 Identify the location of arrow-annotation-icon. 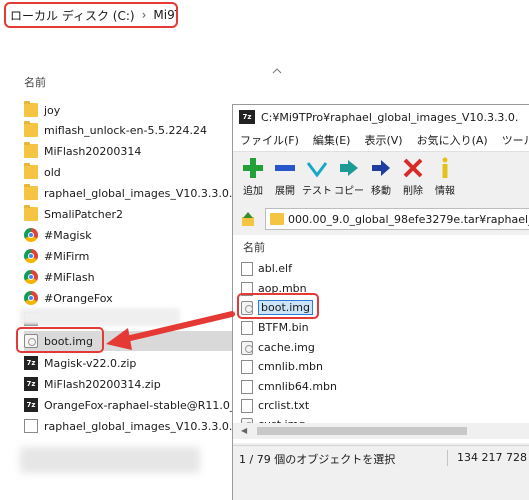
(170, 330).